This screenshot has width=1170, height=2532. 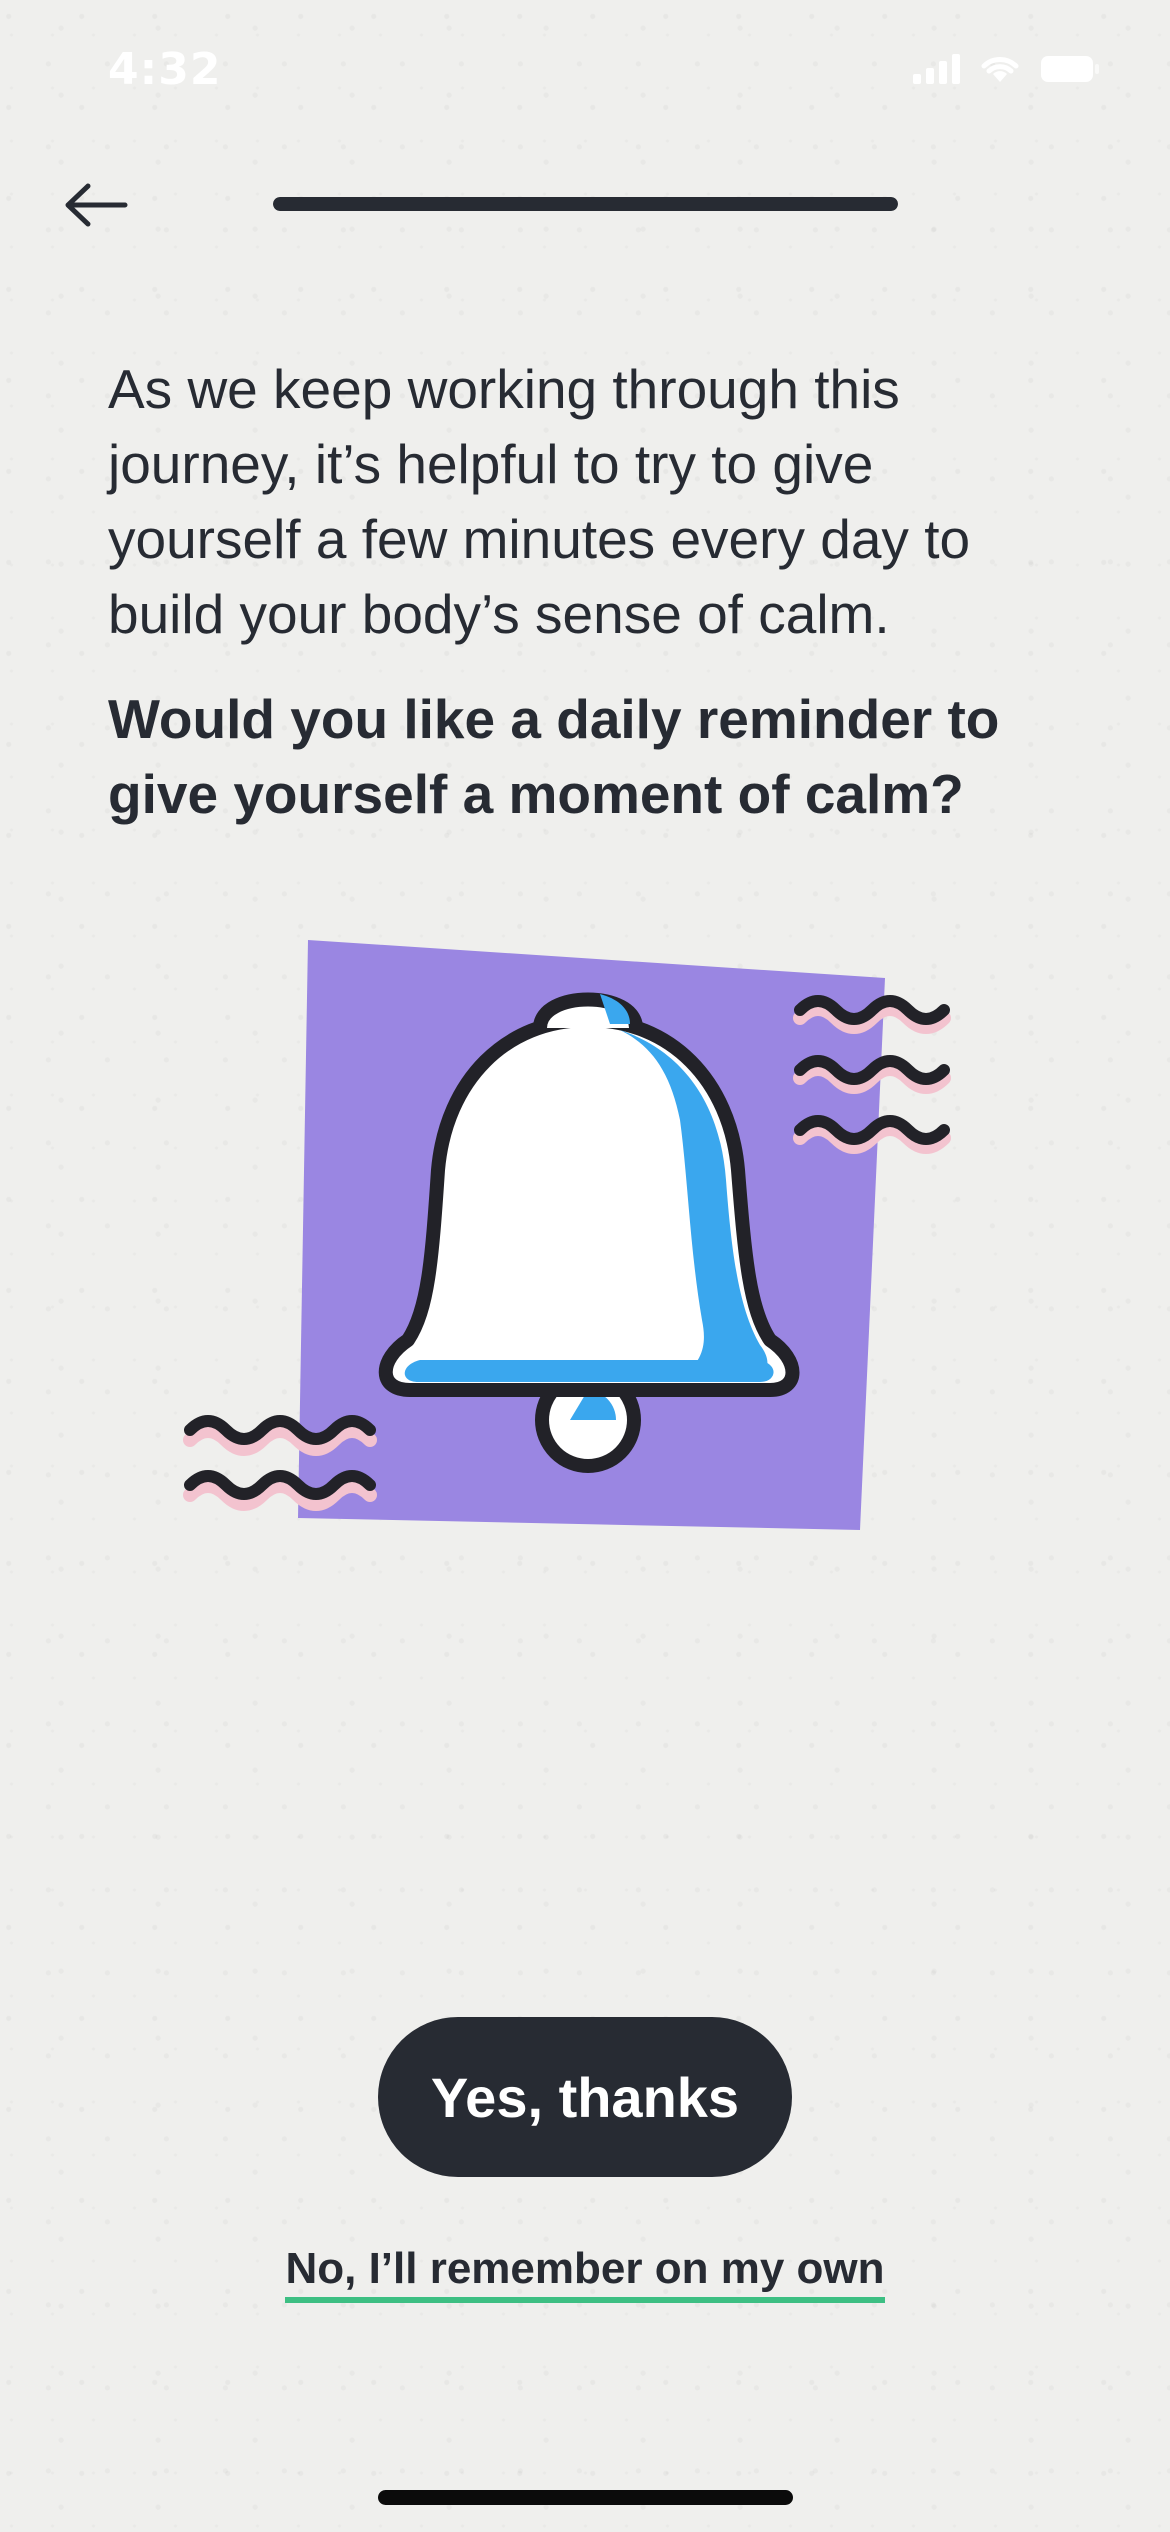 I want to click on signal-icon, so click(x=936, y=68).